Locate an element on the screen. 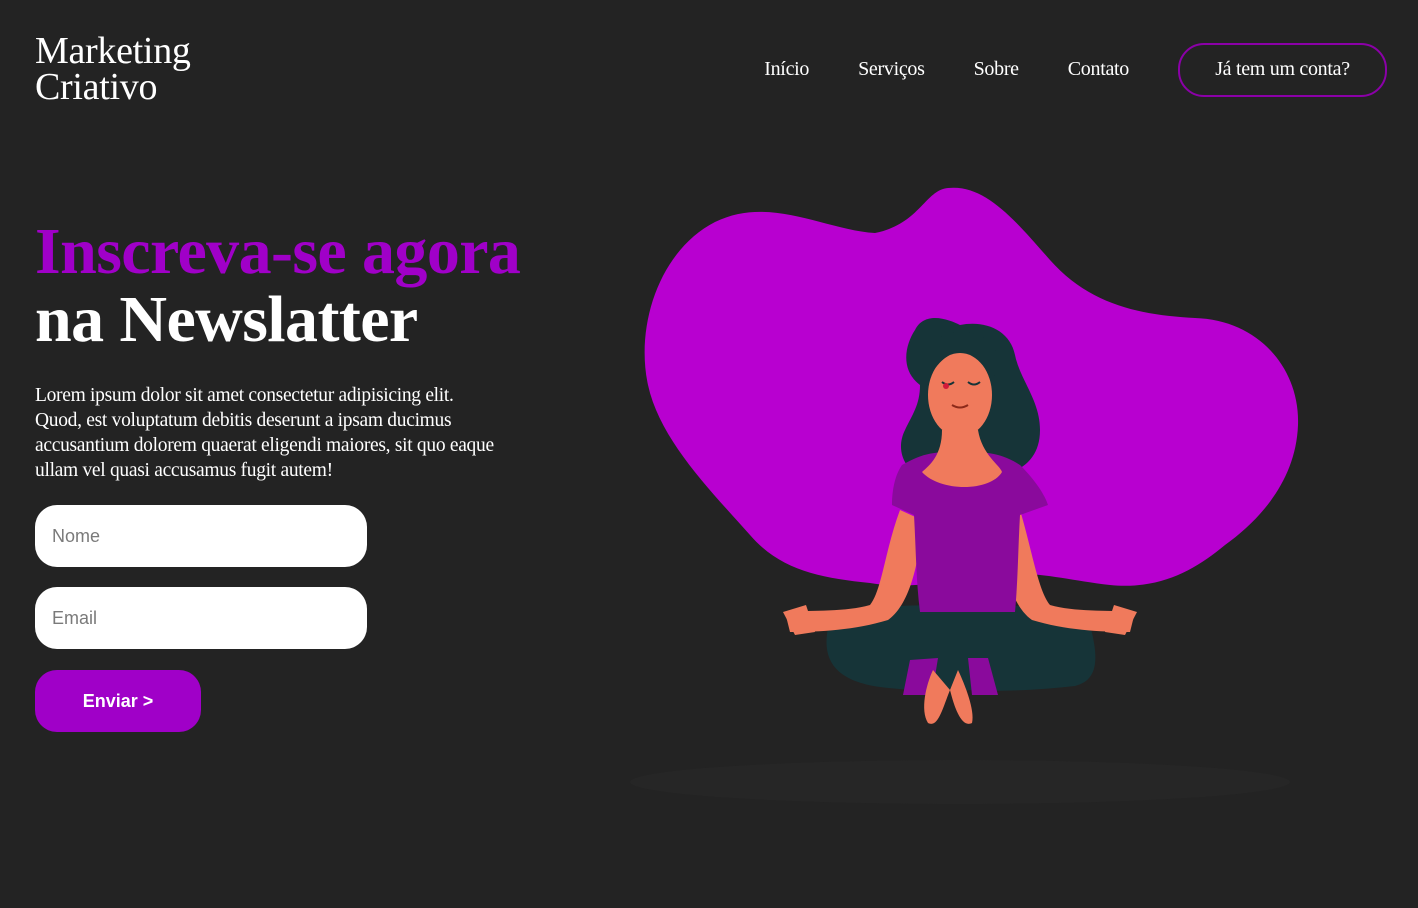  hero-title-rest: na Newslatter is located at coordinates (226, 319).